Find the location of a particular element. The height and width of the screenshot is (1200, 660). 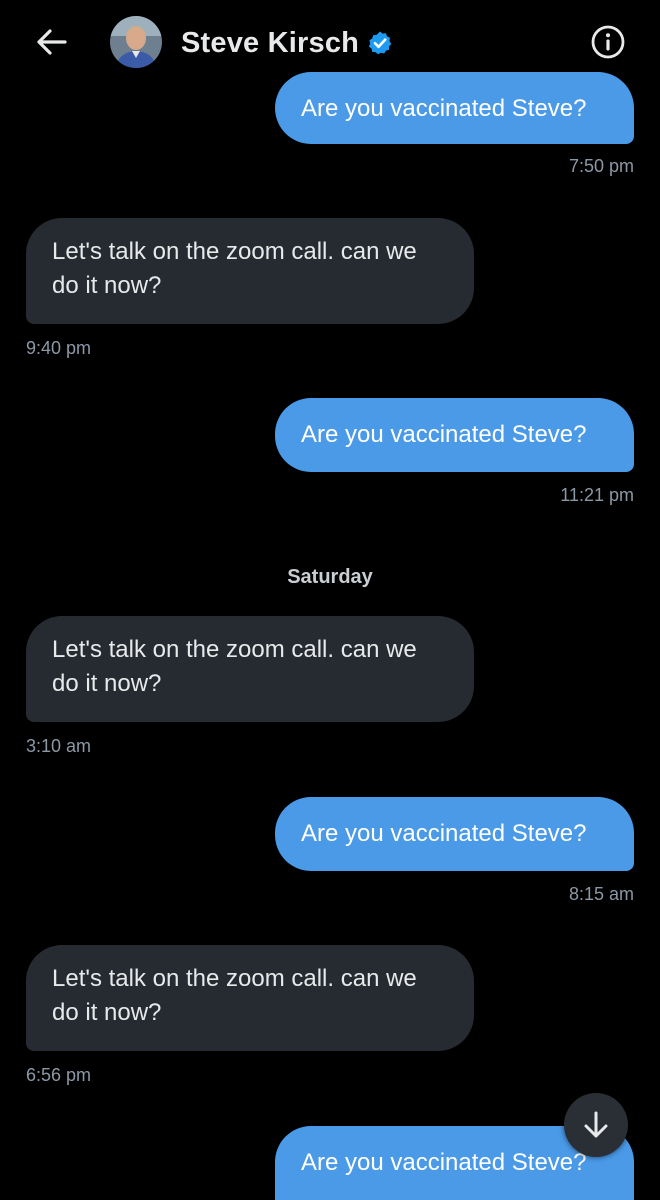

message-timestamp: 7:50 pm is located at coordinates (601, 166).